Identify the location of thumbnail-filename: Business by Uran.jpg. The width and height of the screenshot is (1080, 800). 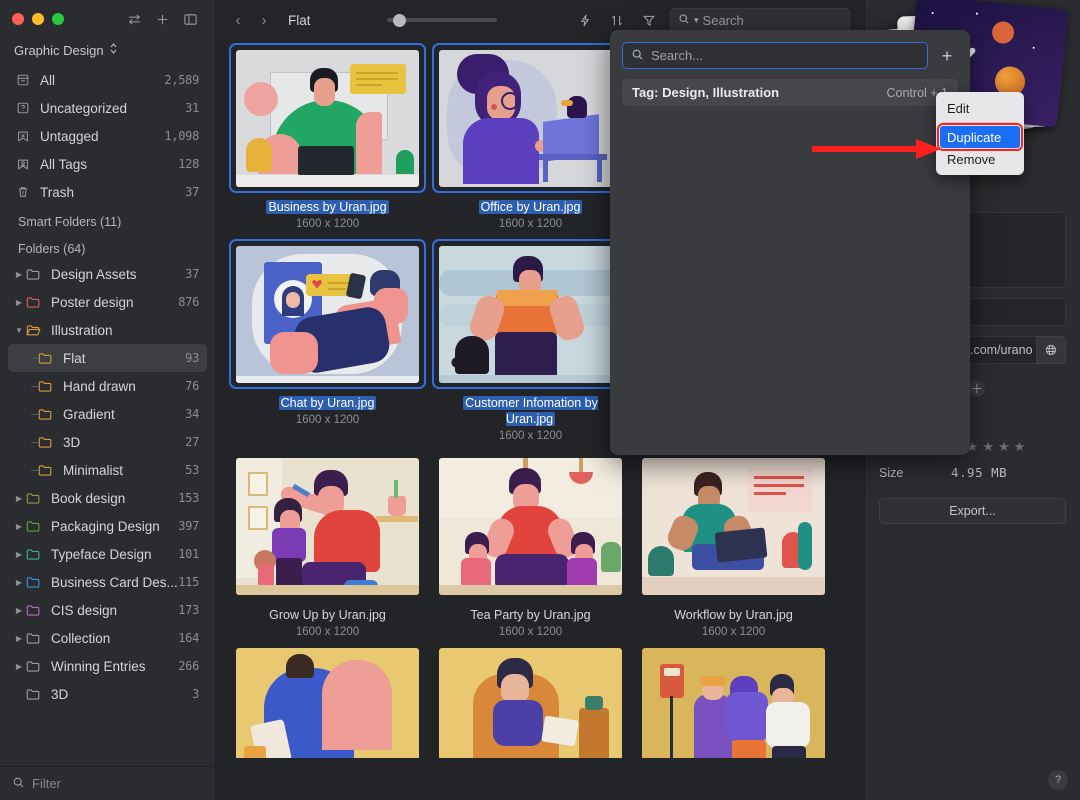
(328, 207).